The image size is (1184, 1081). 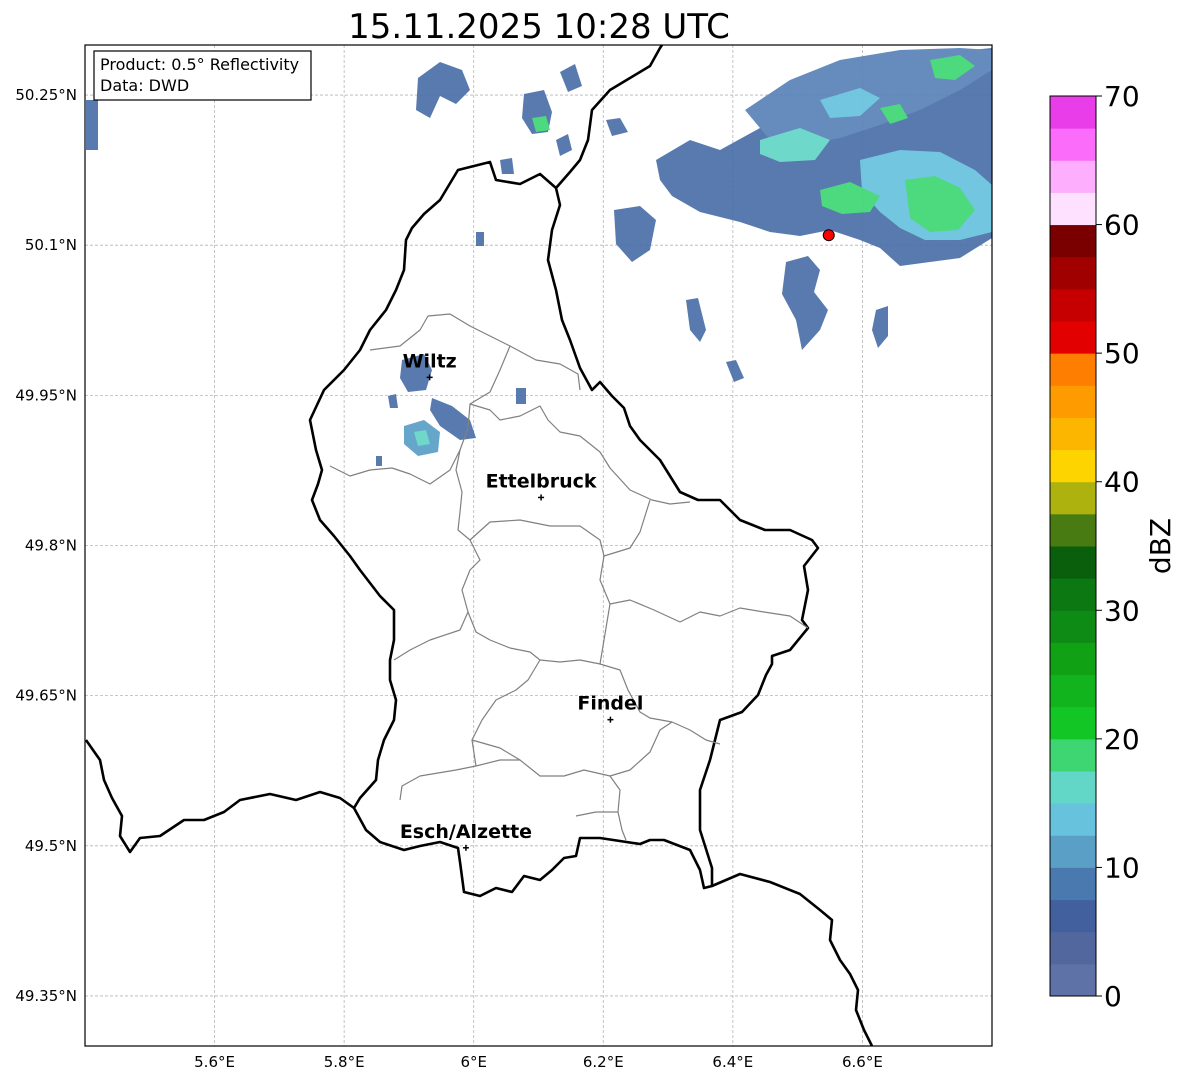 What do you see at coordinates (51, 846) in the screenshot?
I see `lat-tick-label: 49.5°N` at bounding box center [51, 846].